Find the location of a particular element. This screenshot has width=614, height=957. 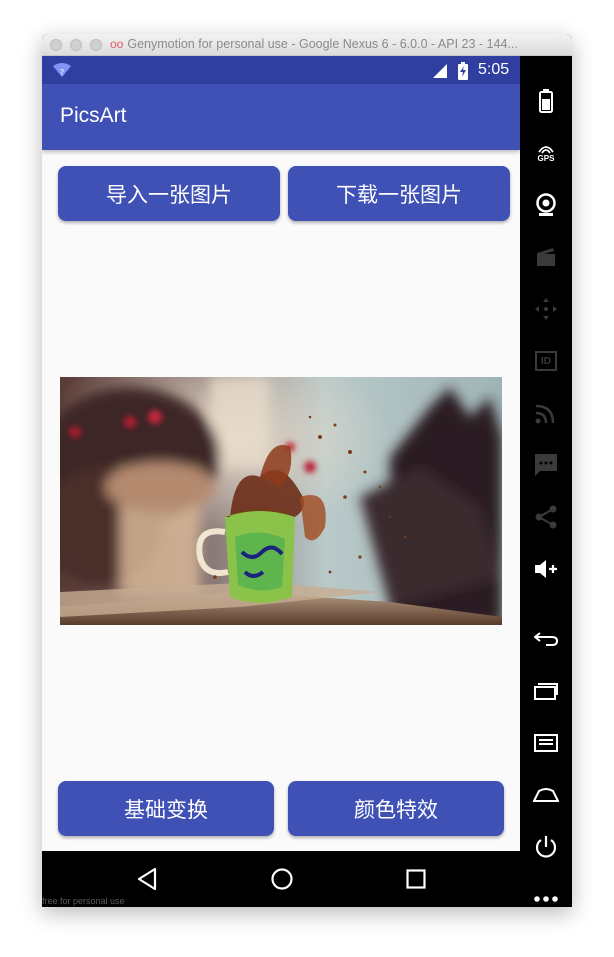

id-icon: ID is located at coordinates (546, 361).